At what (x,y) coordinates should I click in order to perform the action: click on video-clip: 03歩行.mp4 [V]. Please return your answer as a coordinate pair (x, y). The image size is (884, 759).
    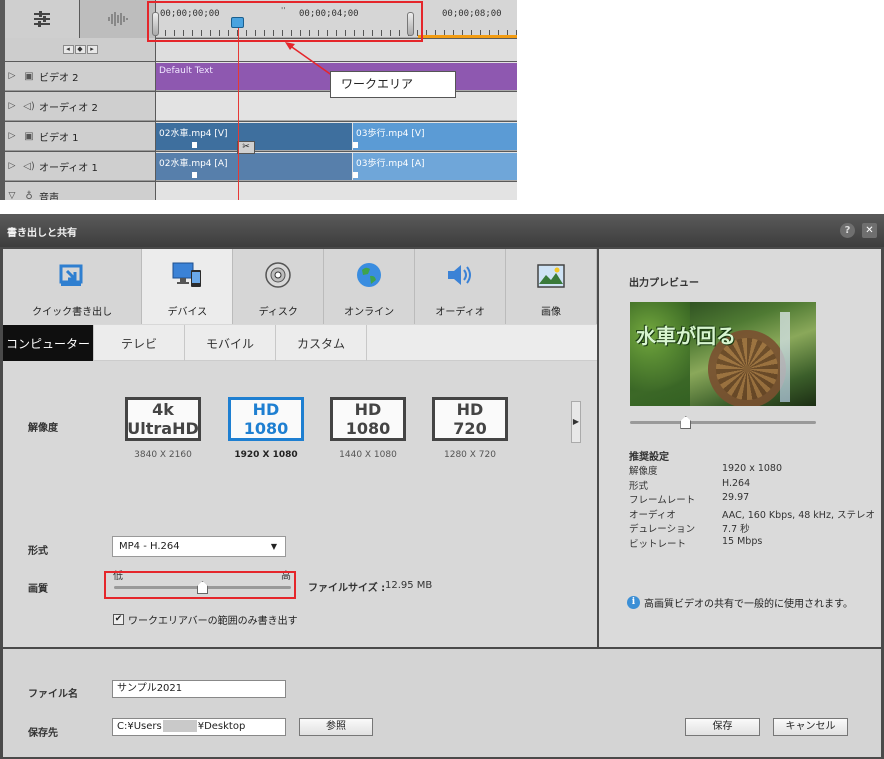
    Looking at the image, I should click on (435, 136).